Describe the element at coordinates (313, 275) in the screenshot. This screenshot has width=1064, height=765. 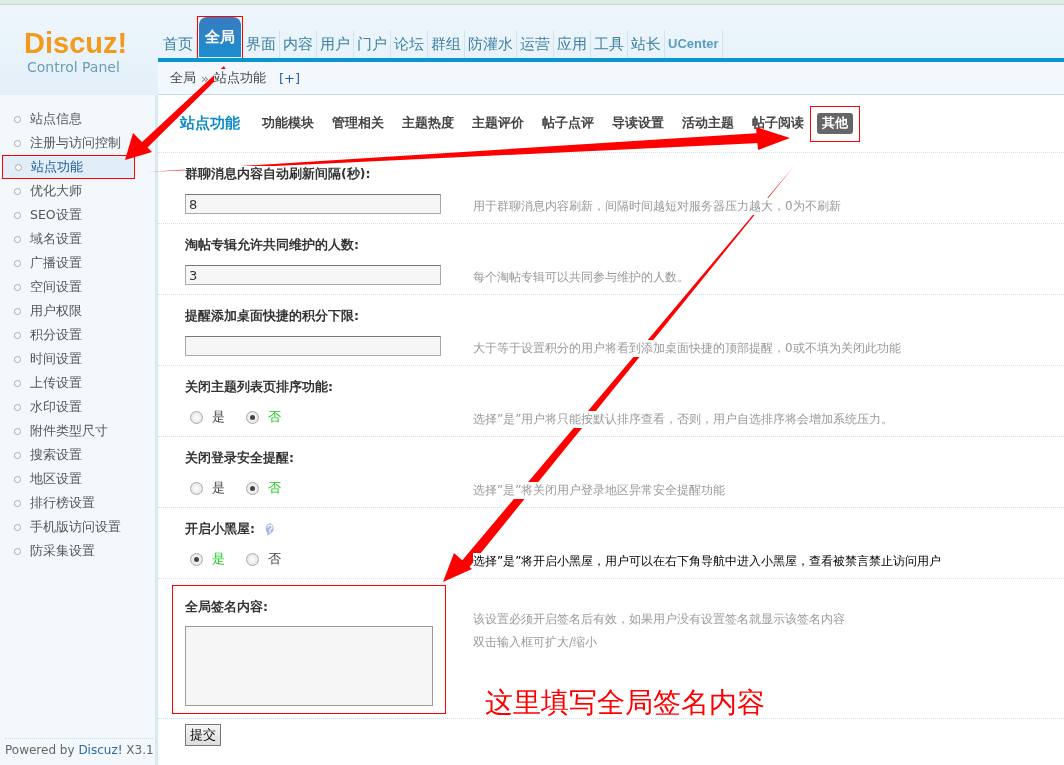
I see `input-field: 3` at that location.